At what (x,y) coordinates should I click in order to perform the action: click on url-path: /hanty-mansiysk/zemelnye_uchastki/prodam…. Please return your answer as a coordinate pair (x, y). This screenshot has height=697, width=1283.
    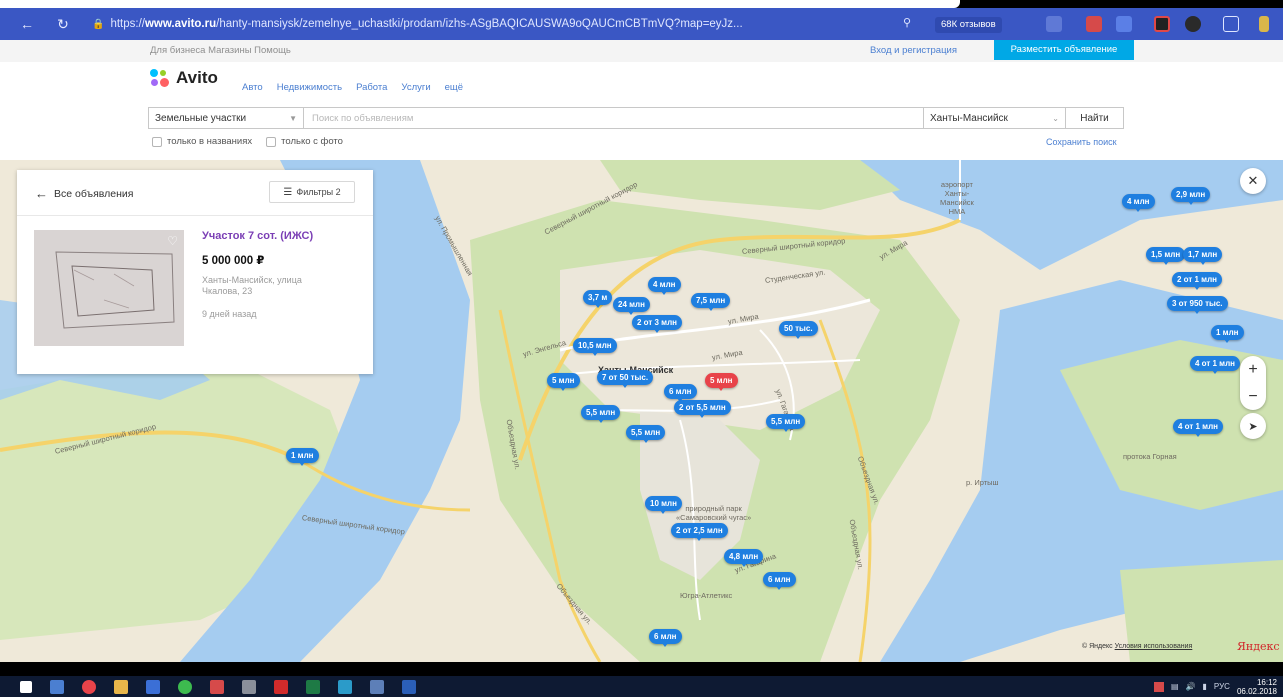
    Looking at the image, I should click on (479, 24).